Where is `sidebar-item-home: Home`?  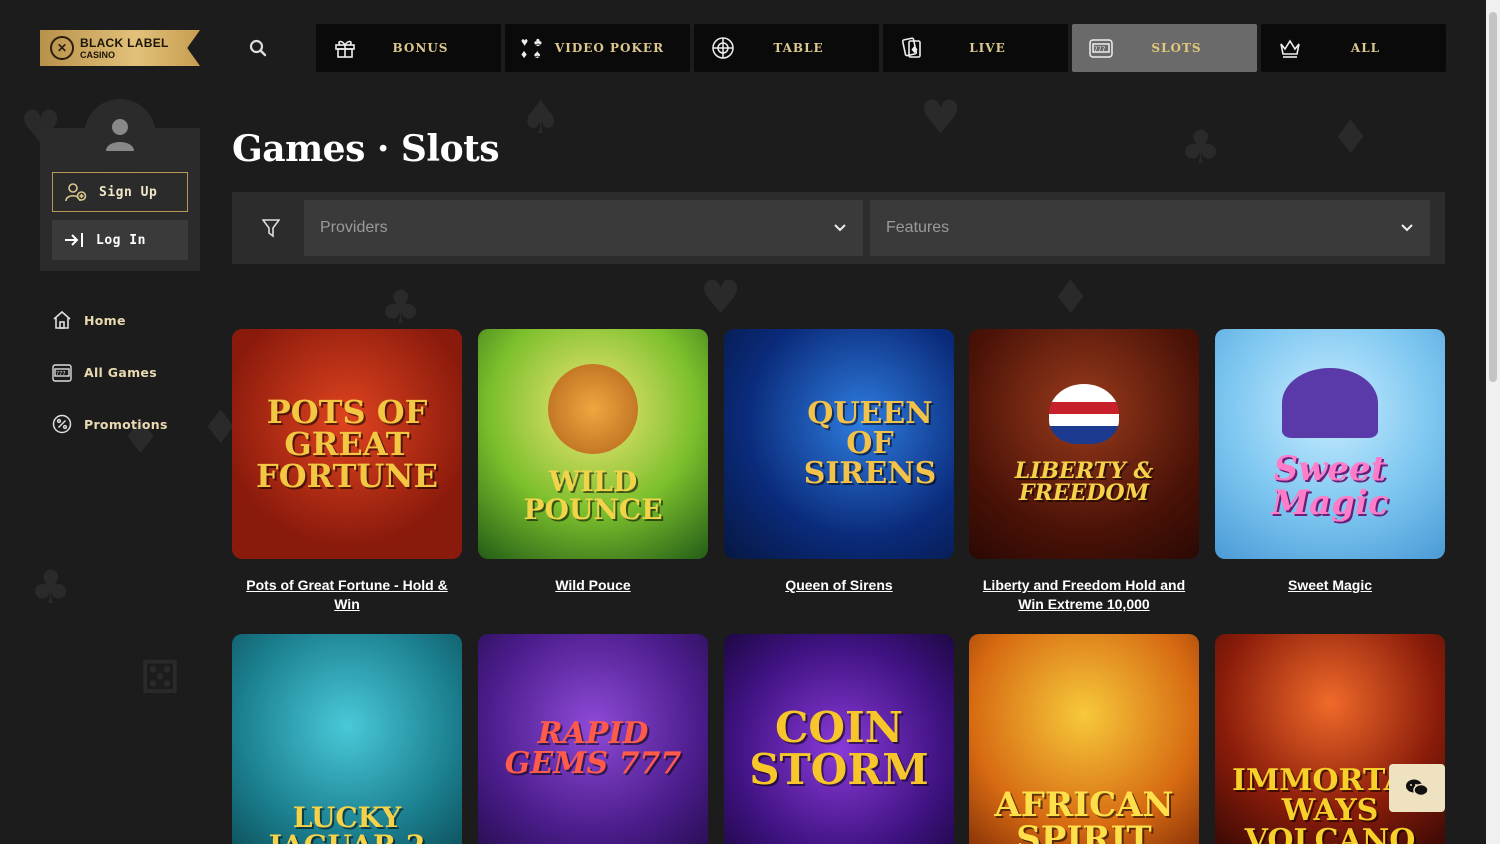 sidebar-item-home: Home is located at coordinates (132, 320).